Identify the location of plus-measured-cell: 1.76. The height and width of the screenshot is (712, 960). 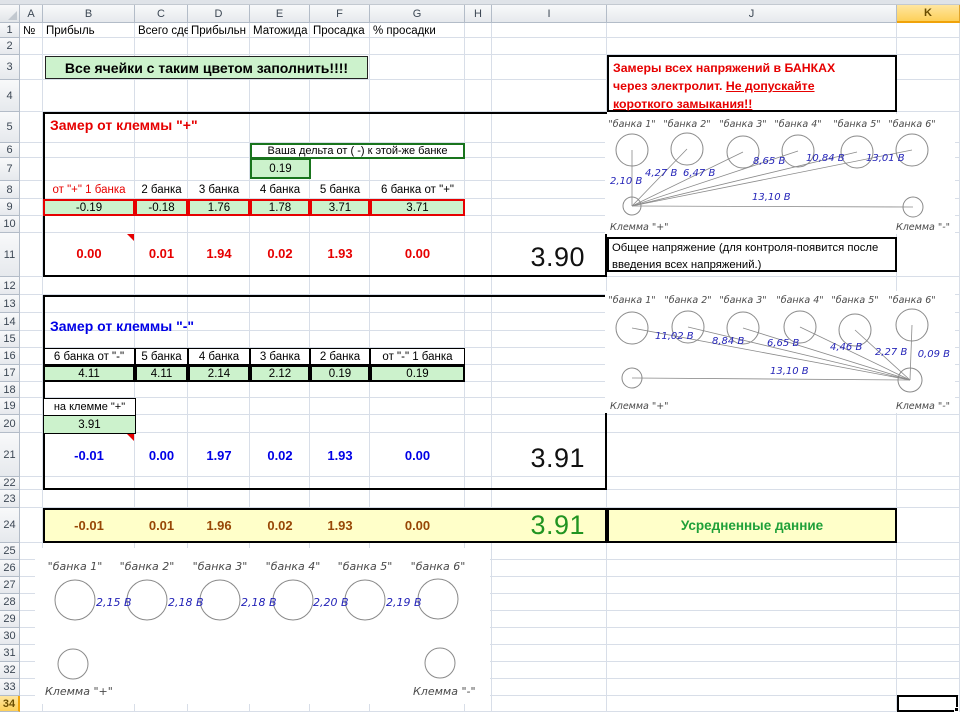
(219, 207).